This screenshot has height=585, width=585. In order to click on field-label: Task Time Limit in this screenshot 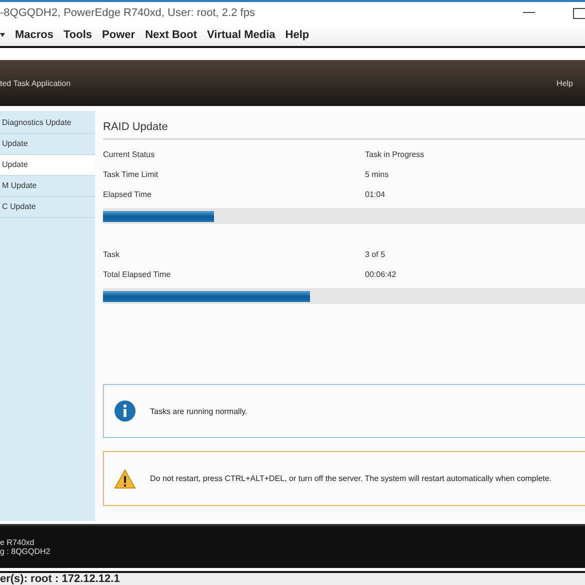, I will do `click(131, 174)`.